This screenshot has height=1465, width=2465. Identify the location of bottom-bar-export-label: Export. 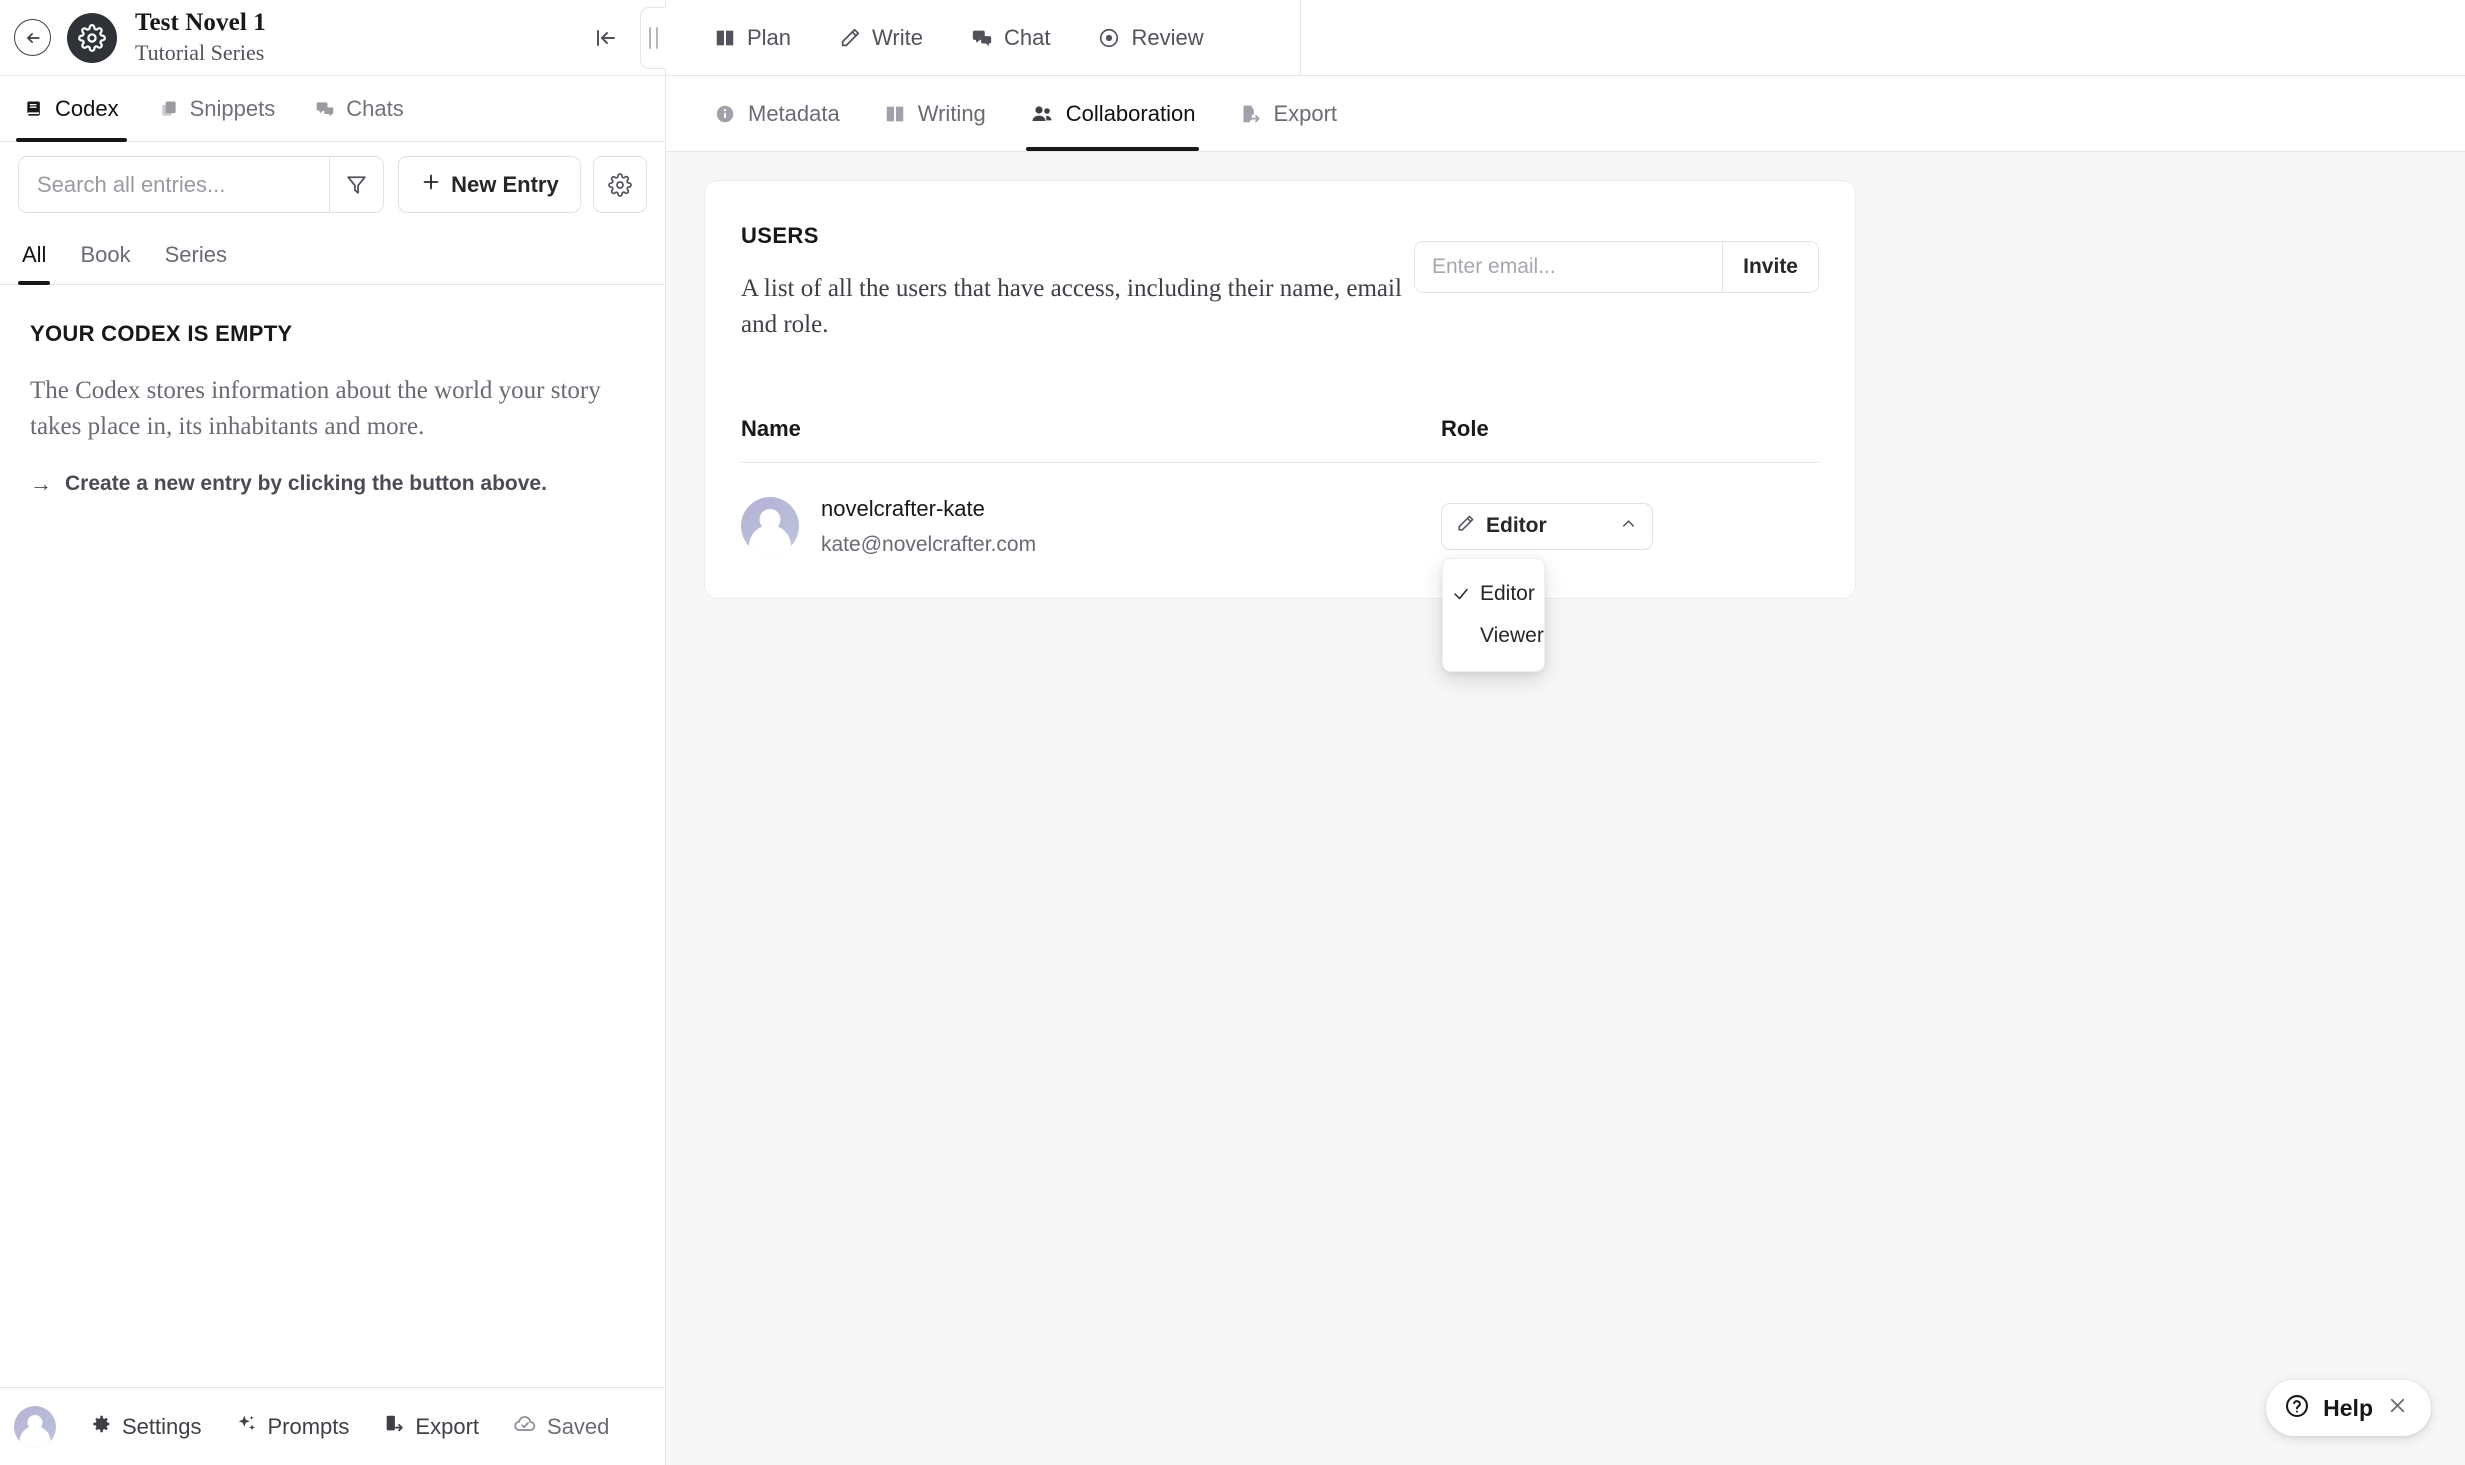
(447, 1426).